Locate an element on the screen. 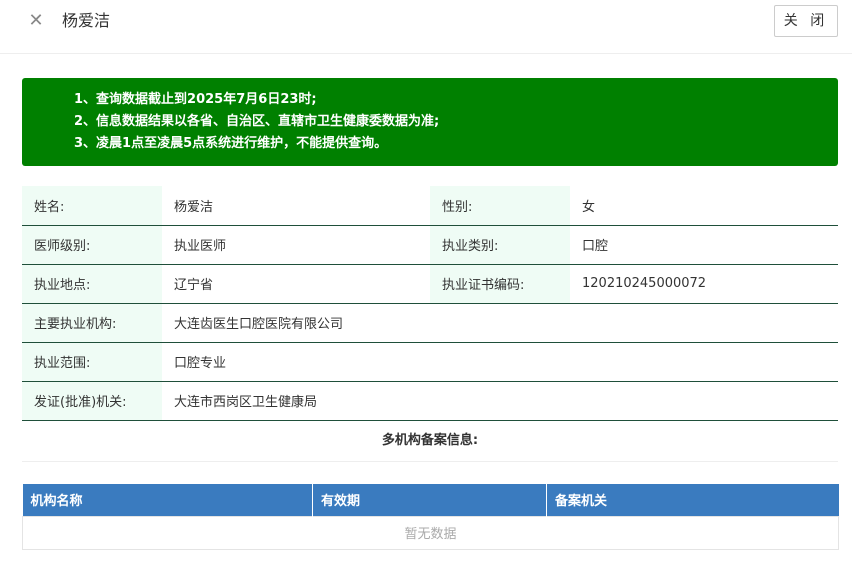  scope-value: 口腔专业 is located at coordinates (500, 362).